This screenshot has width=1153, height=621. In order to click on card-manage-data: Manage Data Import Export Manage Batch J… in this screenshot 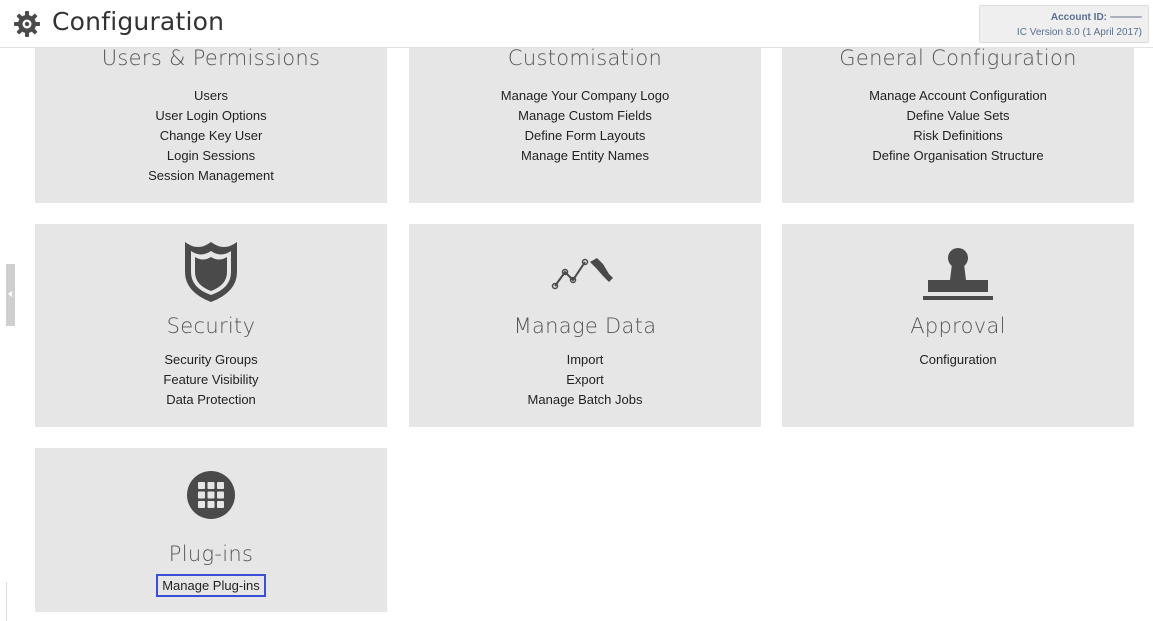, I will do `click(585, 325)`.